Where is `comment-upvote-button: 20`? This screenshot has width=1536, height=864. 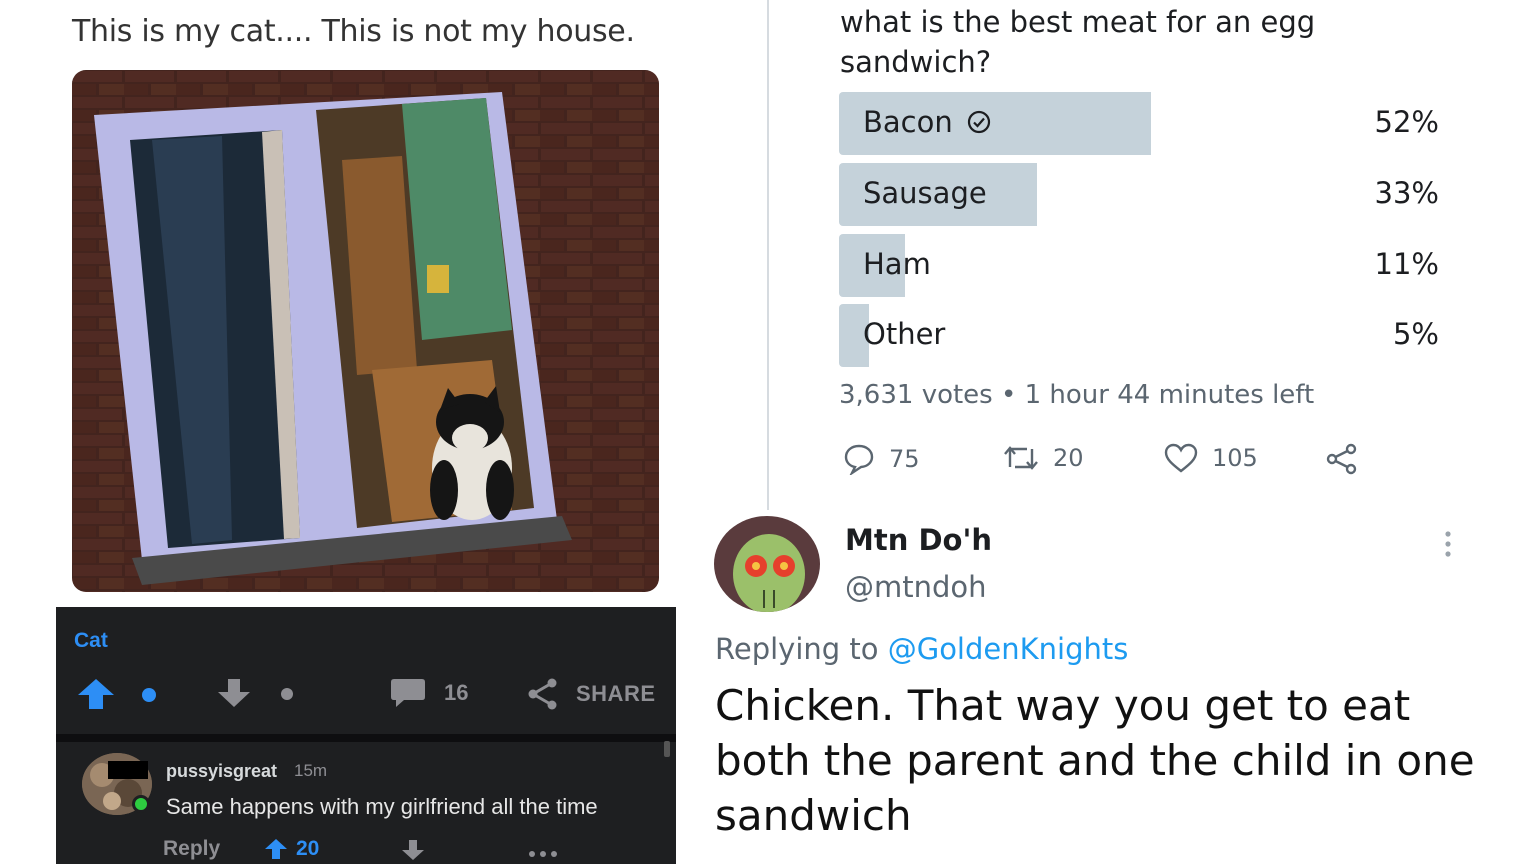 comment-upvote-button: 20 is located at coordinates (291, 849).